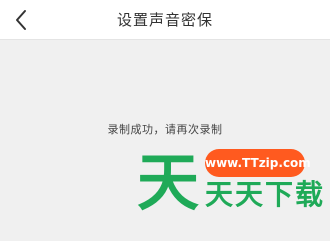  I want to click on page-title: 设置声音密保, so click(164, 20).